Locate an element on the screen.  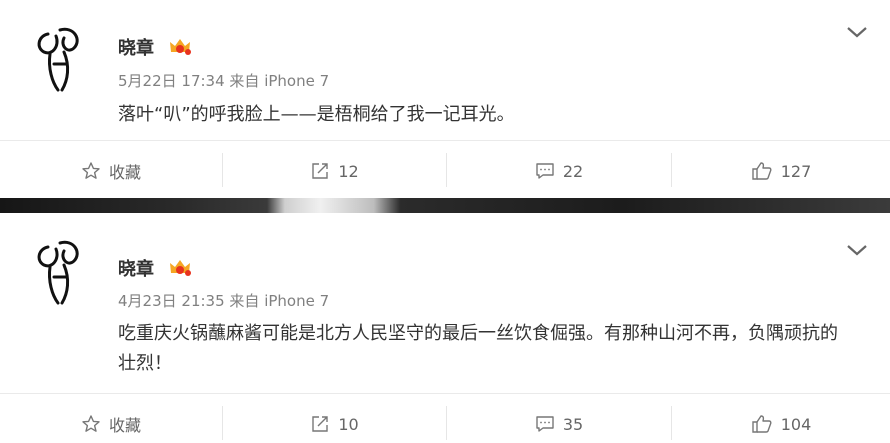
comment-count: 35 is located at coordinates (573, 424).